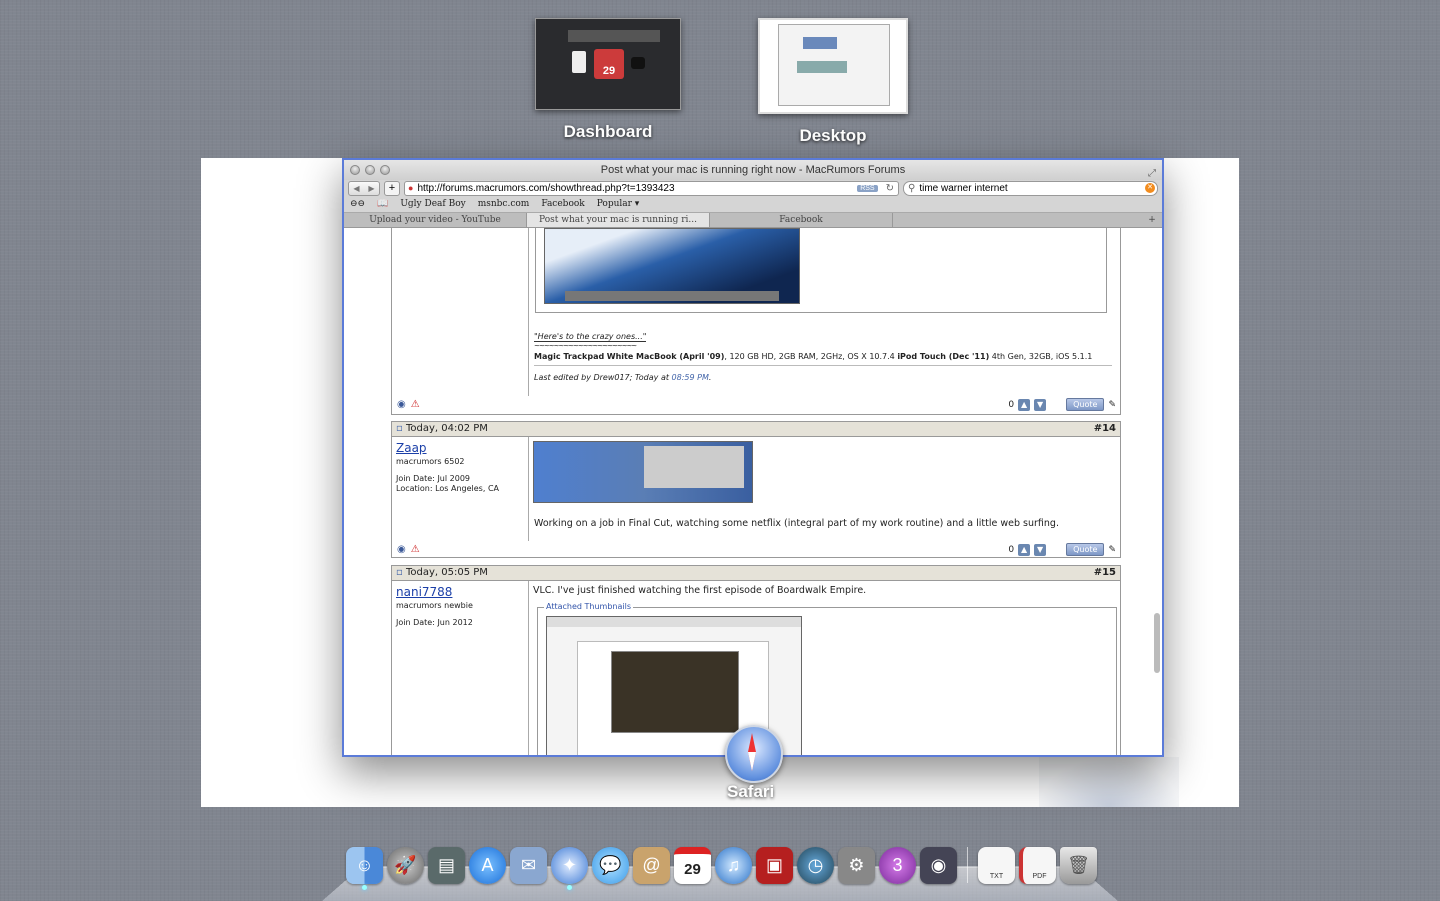 This screenshot has width=1440, height=901. Describe the element at coordinates (487, 865) in the screenshot. I see `app-store-icon: A` at that location.